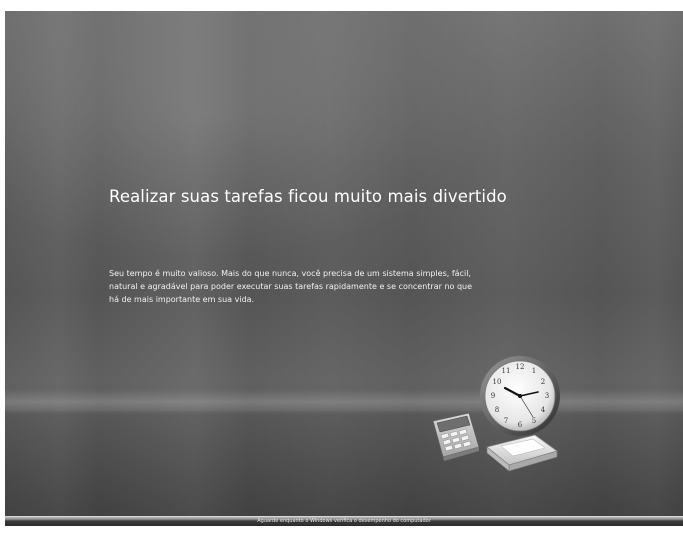  What do you see at coordinates (520, 396) in the screenshot?
I see `clock-icon: 12 1 2 3 4 5 6 7 8 9 10 11` at bounding box center [520, 396].